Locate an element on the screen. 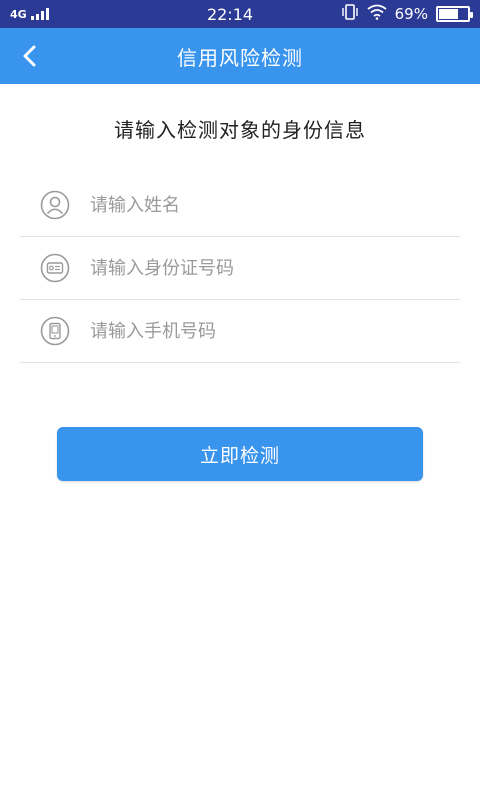 The width and height of the screenshot is (480, 800). name-input is located at coordinates (275, 205).